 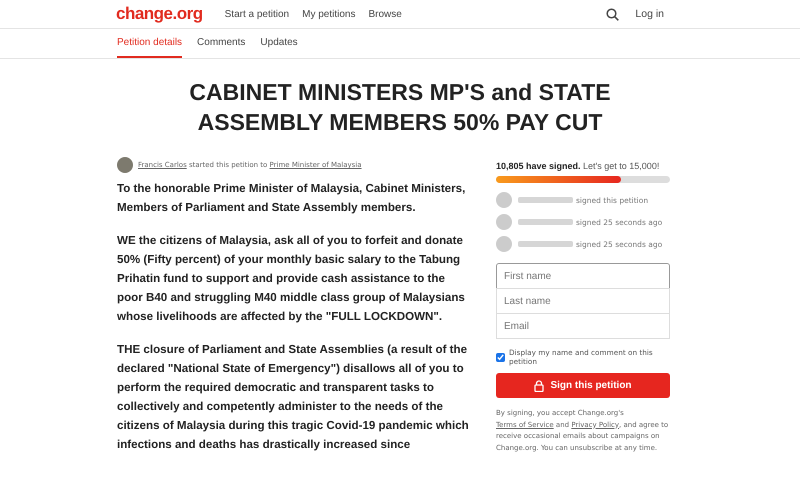 I want to click on body-paragraph: To the honorable Prime Minister of Malaysia, Cabinet Ministers, Members of Parliament and State Assembly members., so click(x=291, y=198).